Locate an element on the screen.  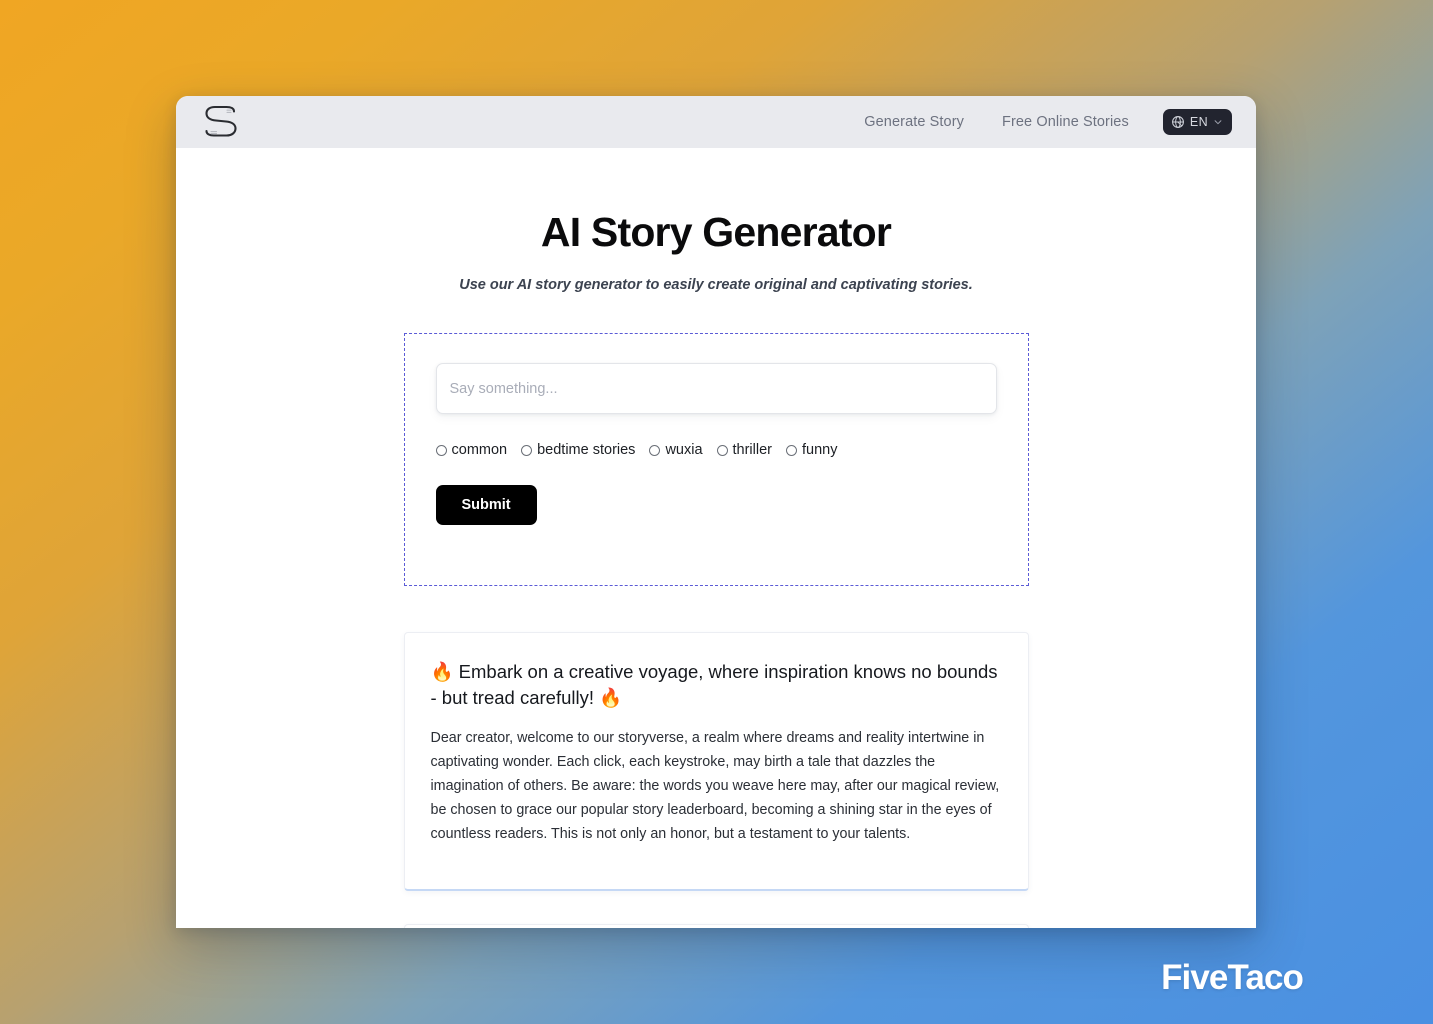
top-navigation-bar: Generate Story Free Online Stories EN is located at coordinates (716, 122).